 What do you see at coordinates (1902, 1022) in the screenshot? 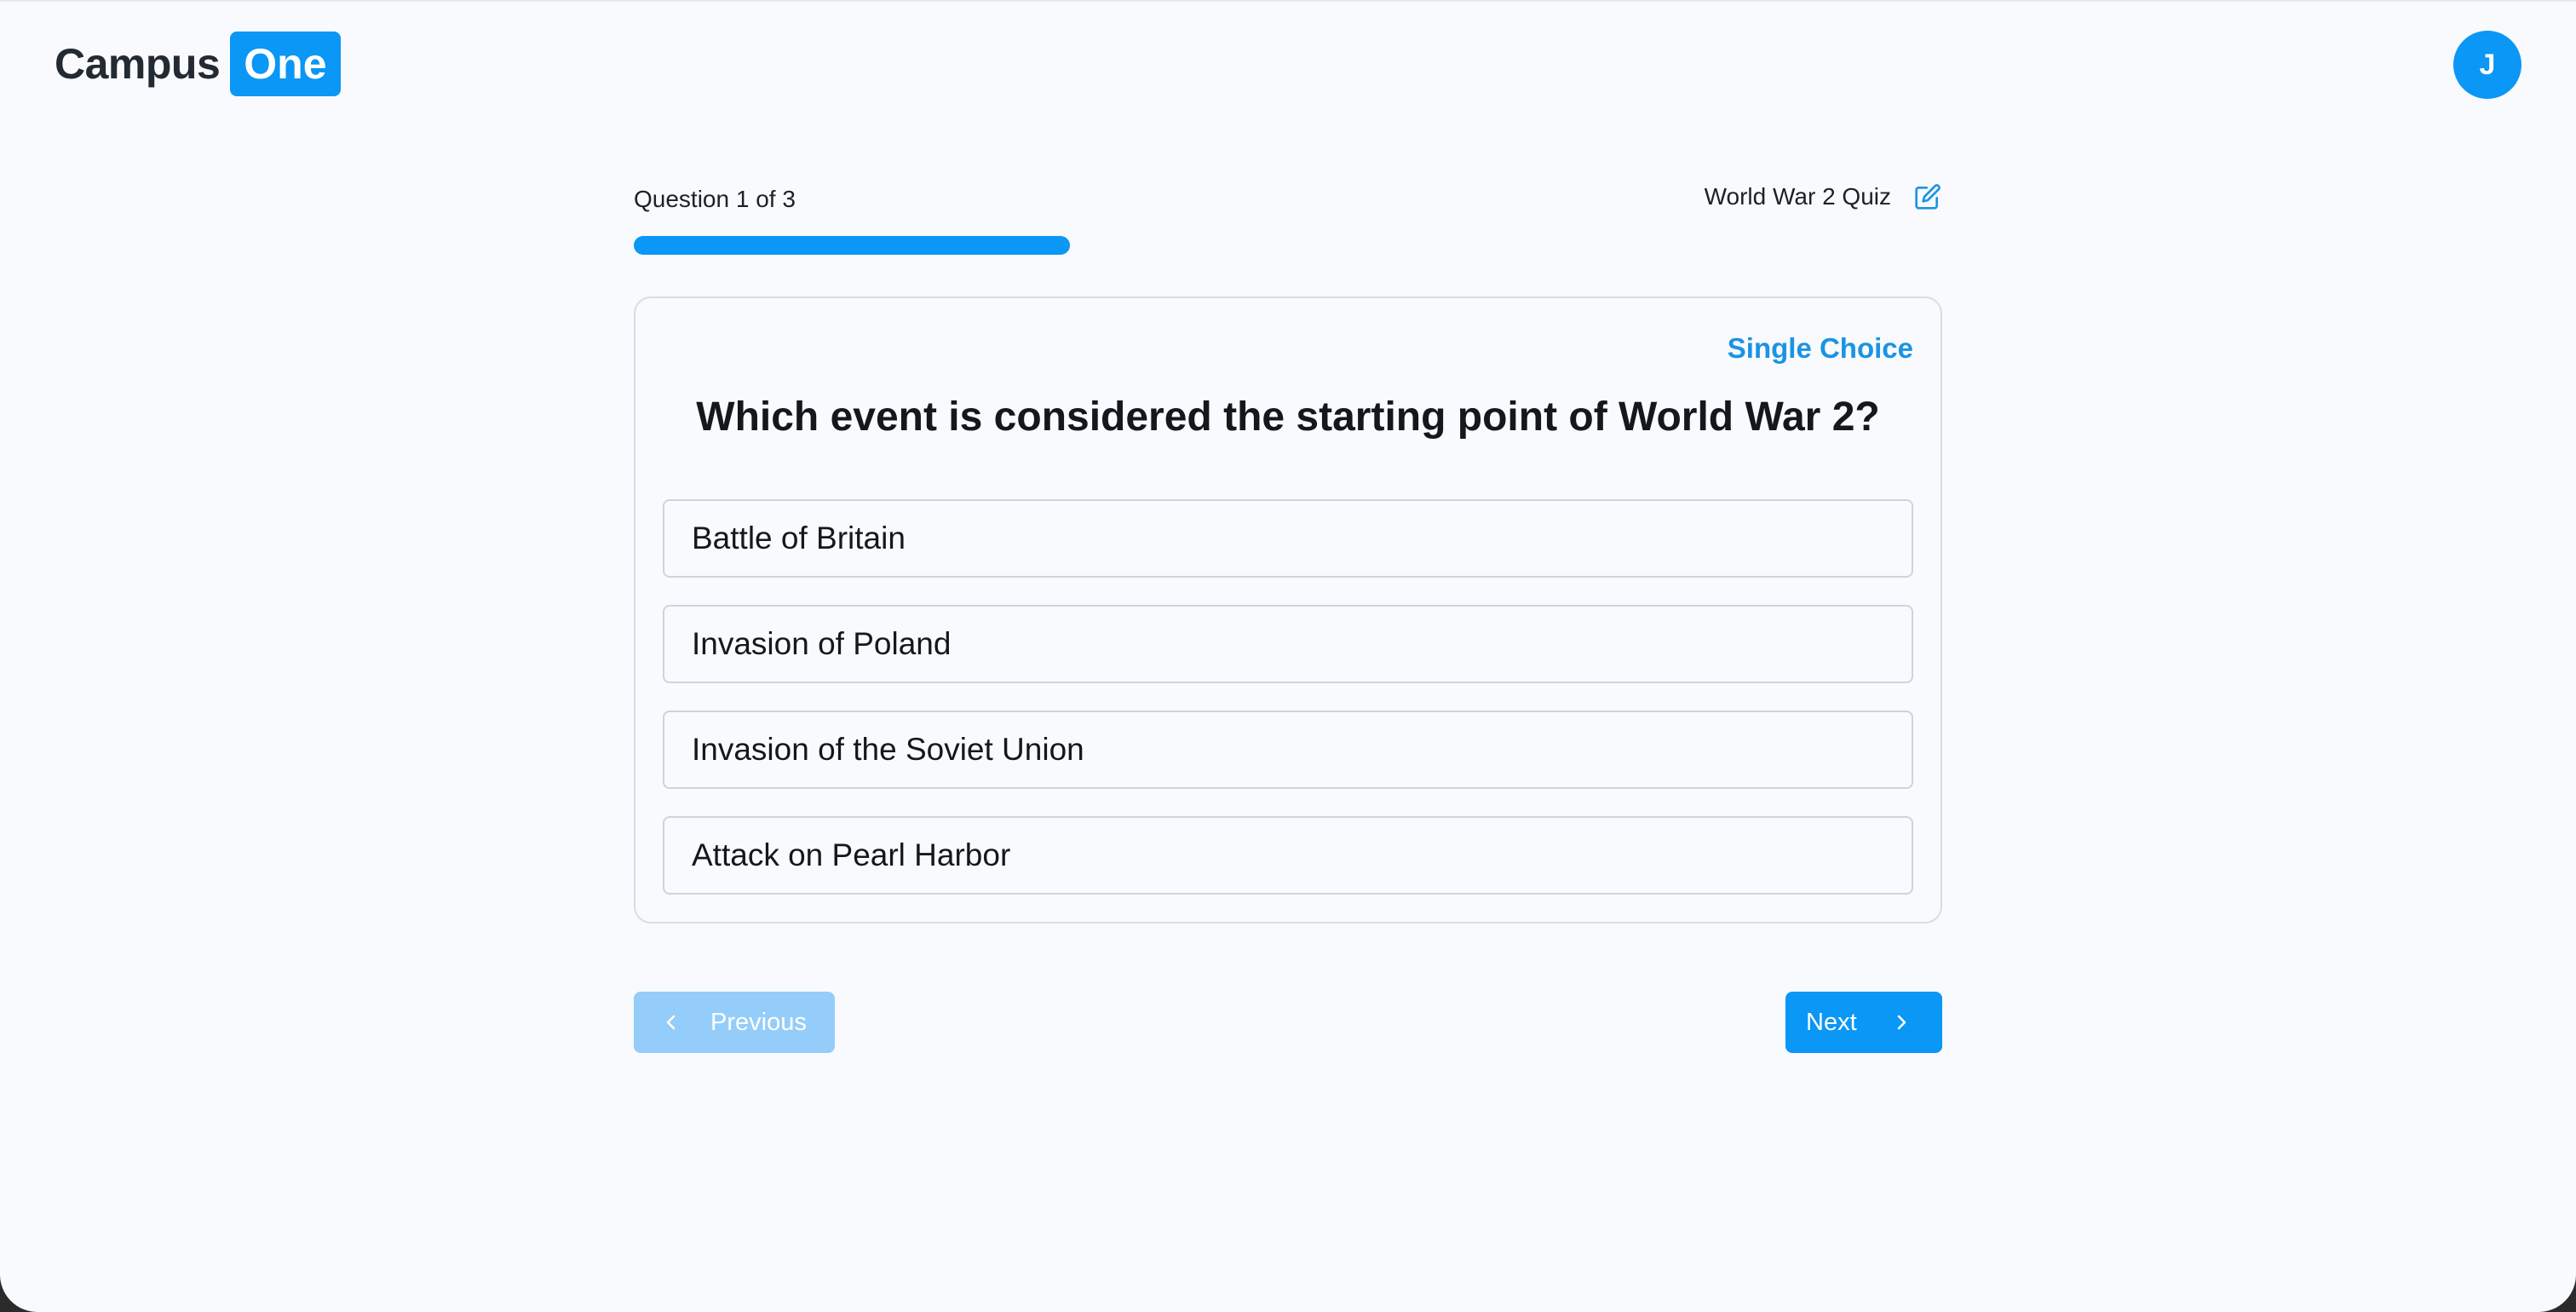
I see `chevron-right-icon` at bounding box center [1902, 1022].